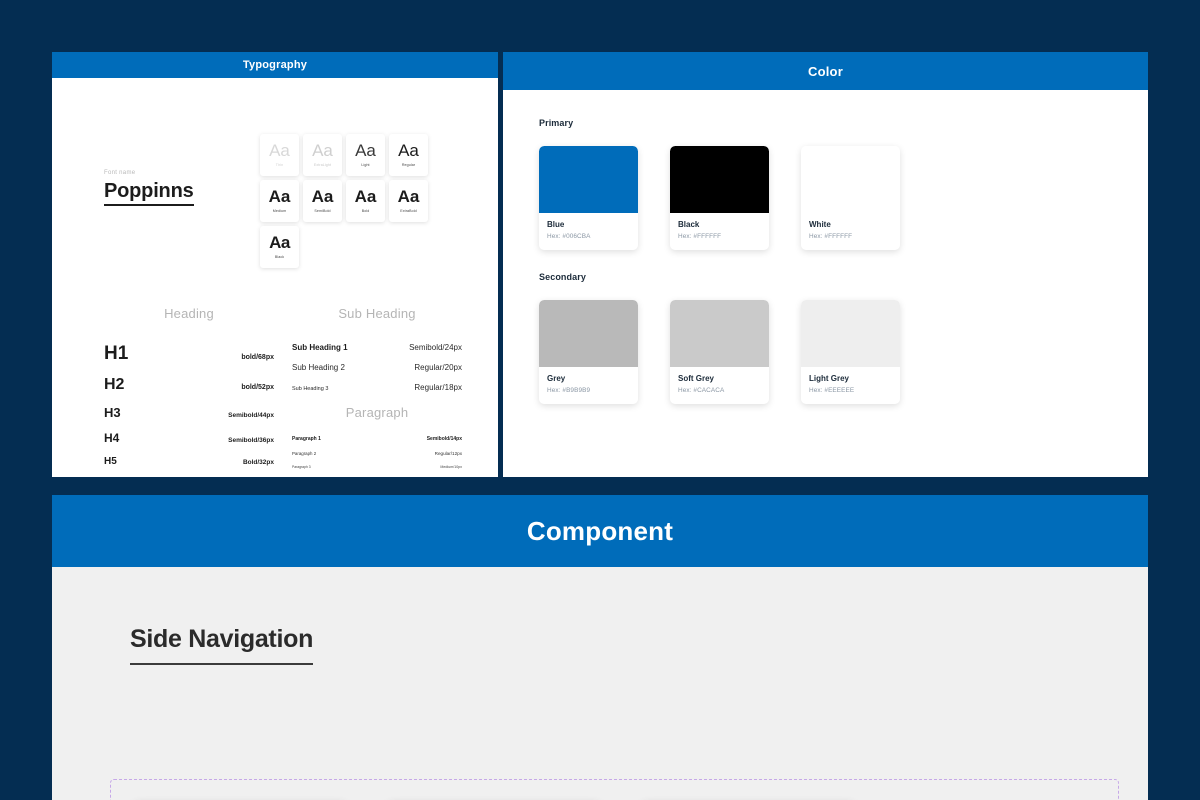 This screenshot has height=800, width=1200. Describe the element at coordinates (189, 354) in the screenshot. I see `heading-row: H1 bold/68px` at that location.